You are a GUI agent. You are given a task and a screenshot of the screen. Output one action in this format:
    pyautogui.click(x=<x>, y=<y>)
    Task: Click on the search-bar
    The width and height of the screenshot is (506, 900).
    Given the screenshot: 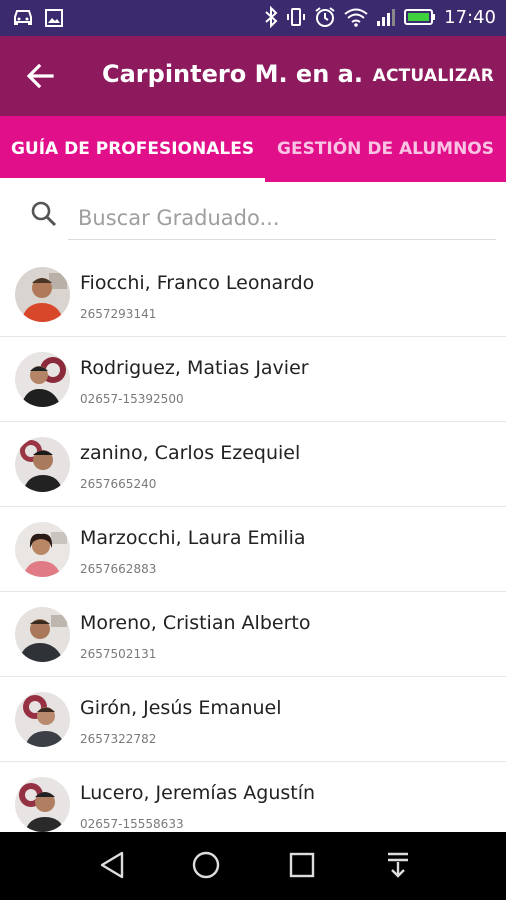 What is the action you would take?
    pyautogui.click(x=253, y=217)
    